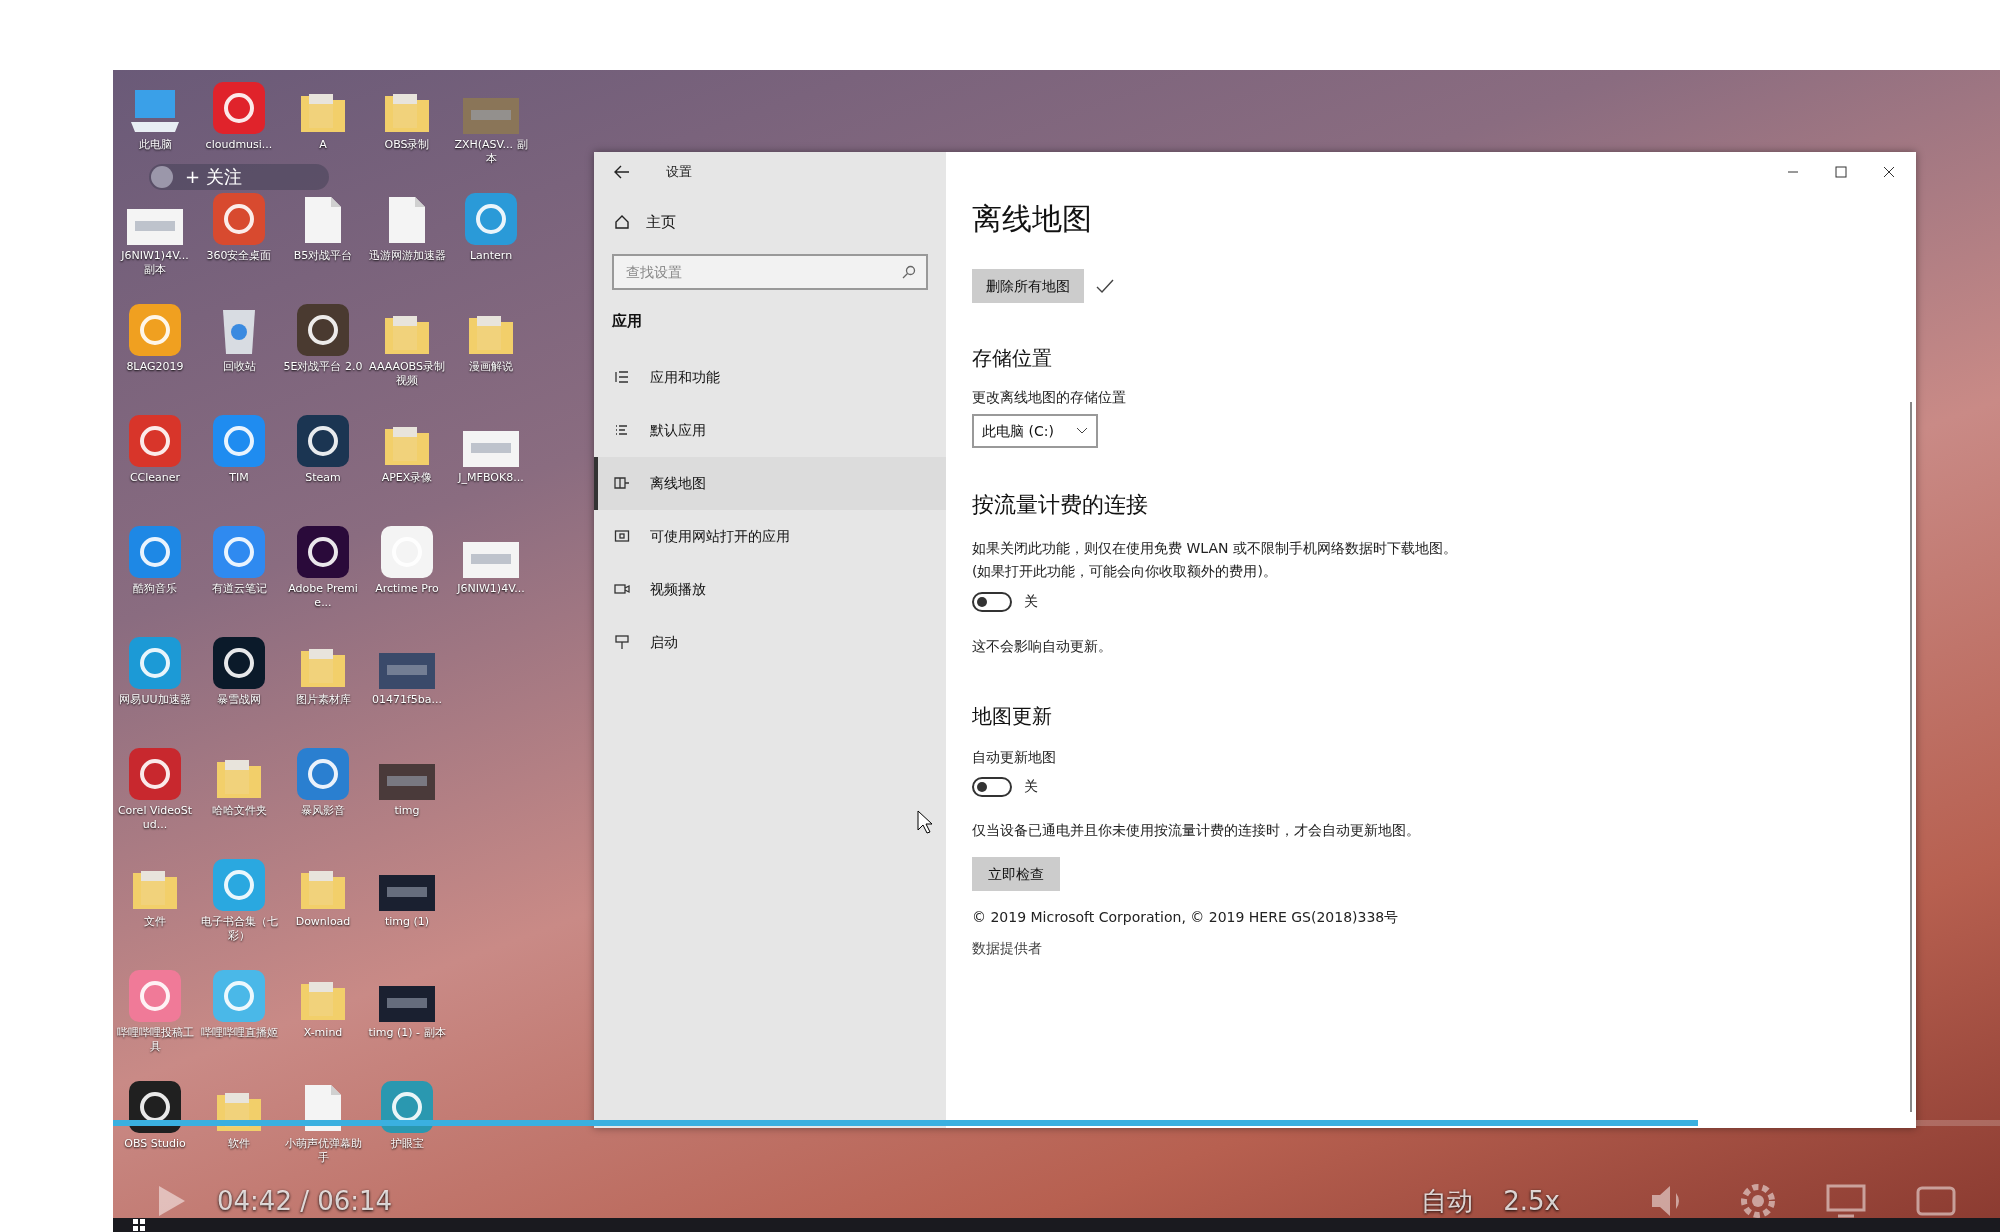 Image resolution: width=2000 pixels, height=1232 pixels. I want to click on desktop-icon-label: 360安全桌面, so click(239, 256).